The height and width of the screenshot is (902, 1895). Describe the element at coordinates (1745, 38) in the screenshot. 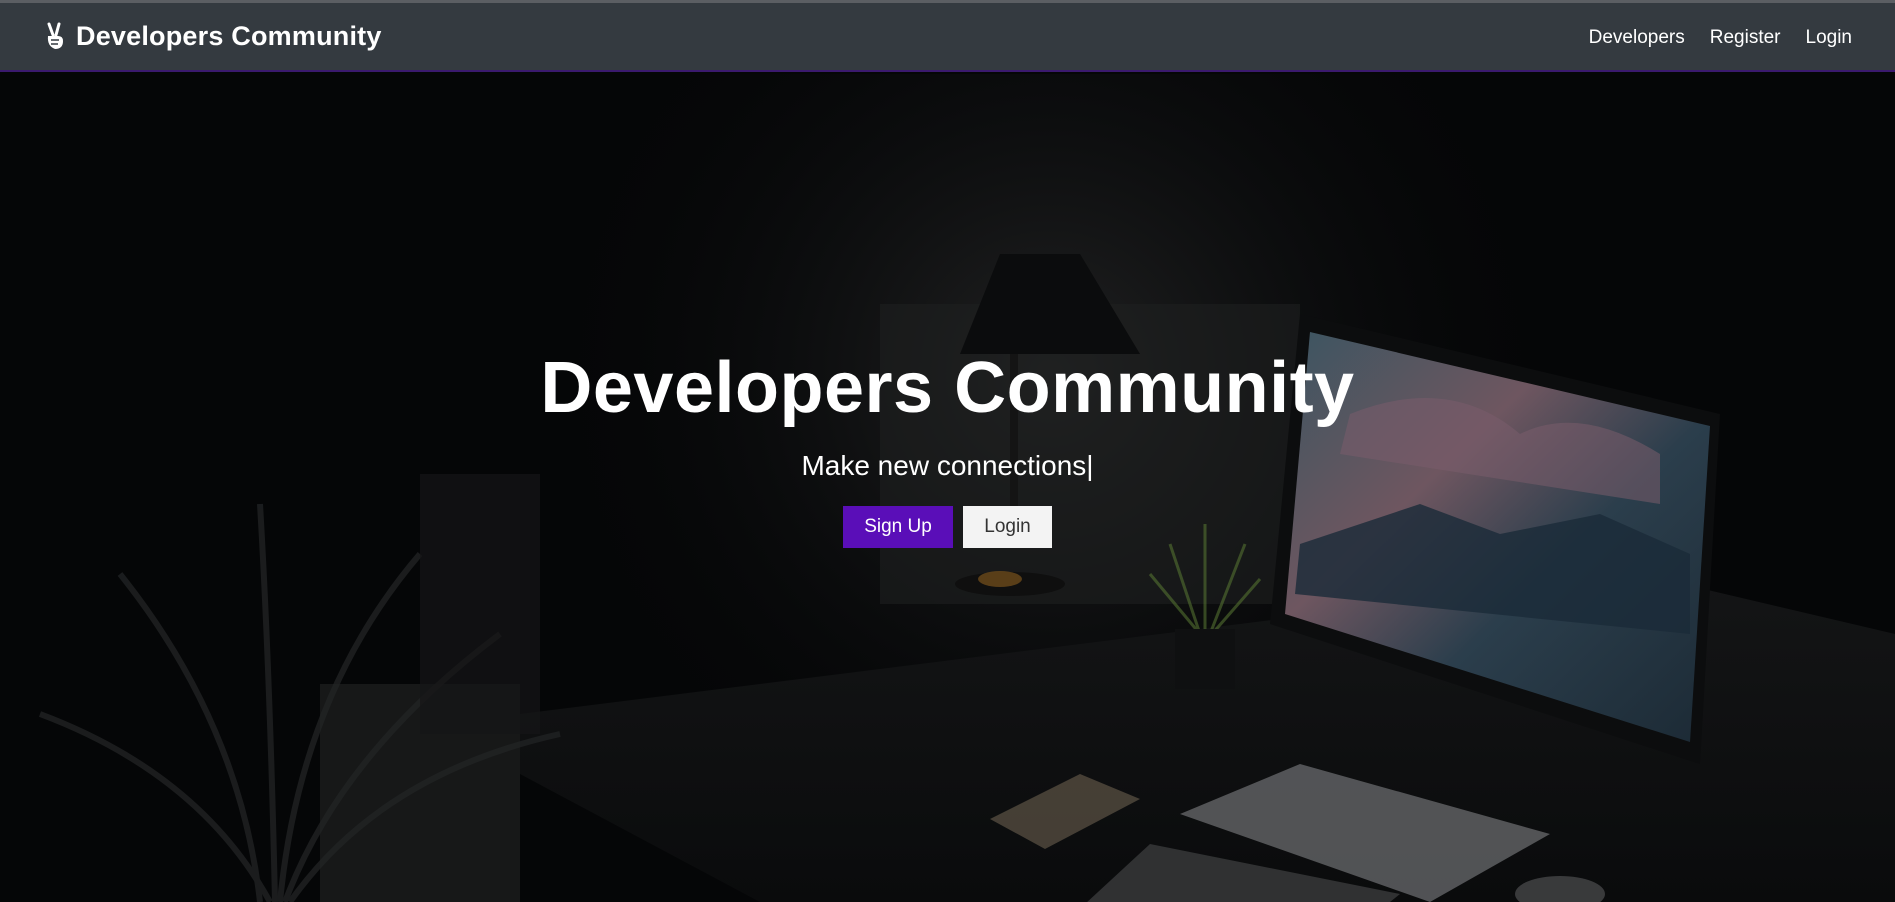

I see `nav-register-link: Register` at that location.